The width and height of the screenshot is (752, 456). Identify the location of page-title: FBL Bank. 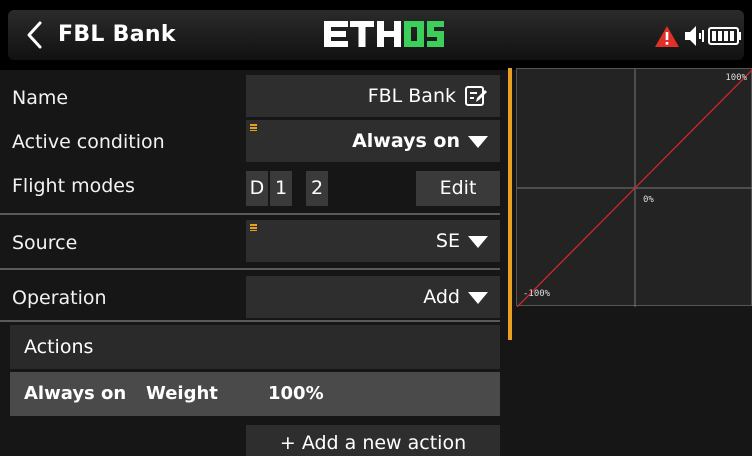
(117, 34).